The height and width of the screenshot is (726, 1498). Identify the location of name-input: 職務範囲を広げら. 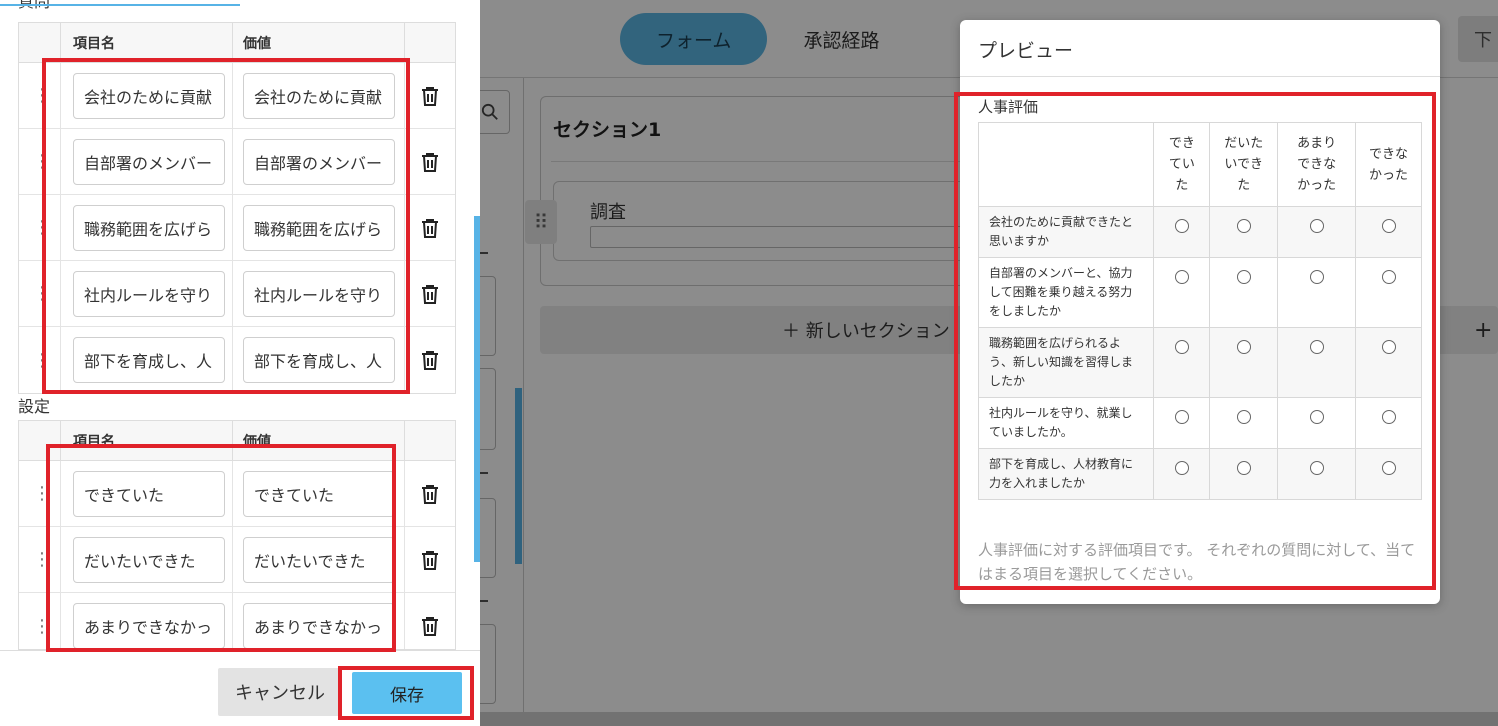
(149, 227).